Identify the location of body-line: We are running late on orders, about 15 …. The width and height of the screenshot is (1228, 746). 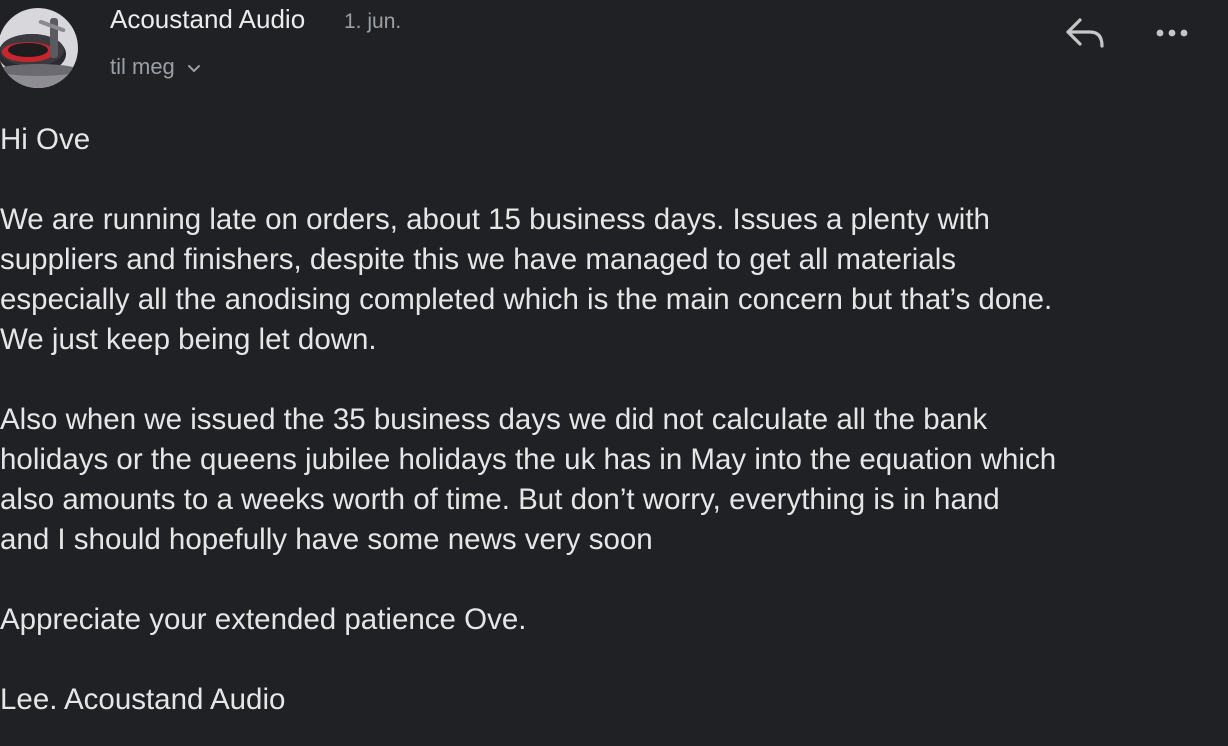
(495, 219).